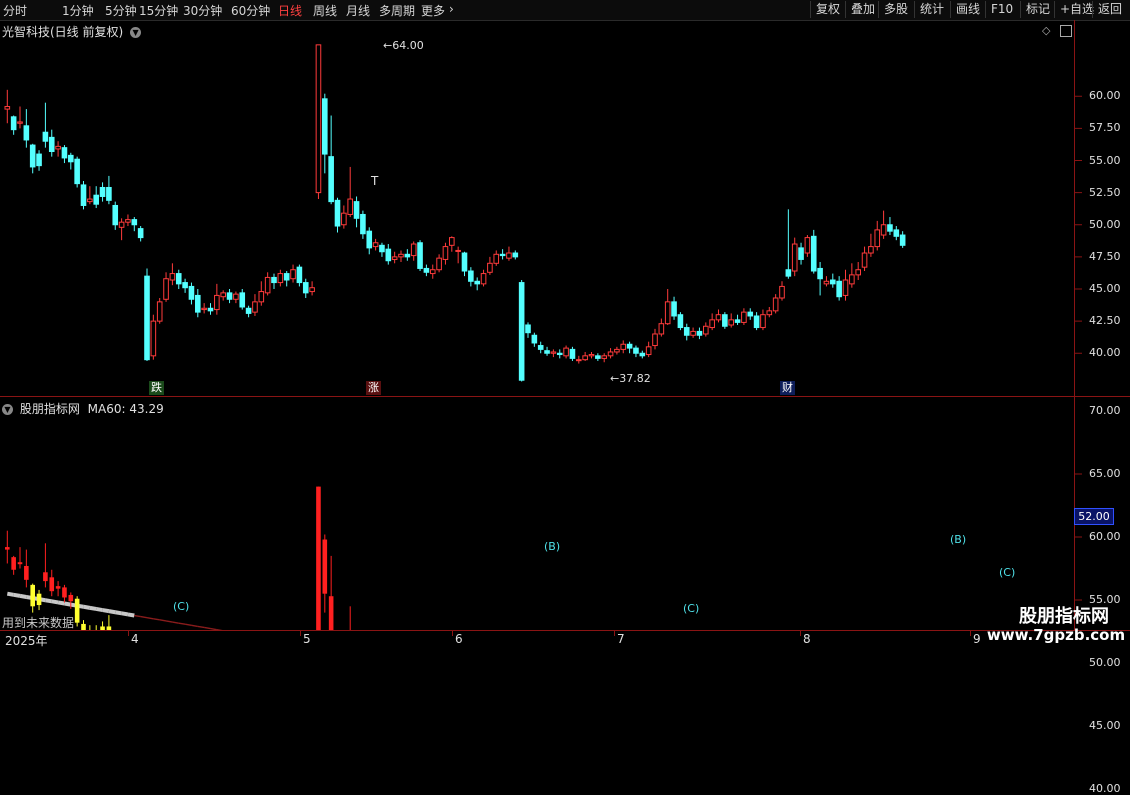 This screenshot has height=795, width=1130. I want to click on toolbar-item-5: 60分钟, so click(250, 10).